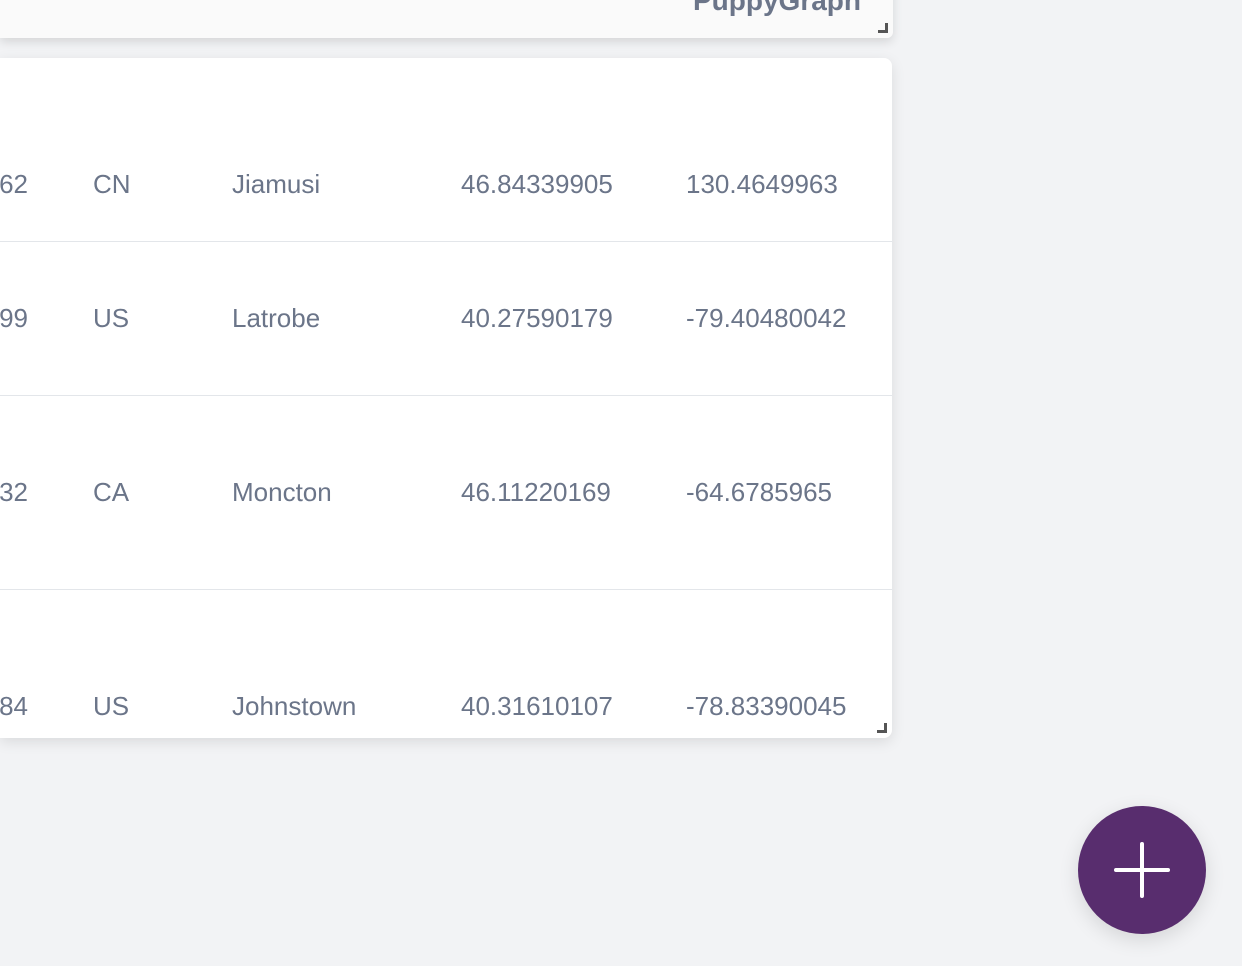 The image size is (1242, 966). What do you see at coordinates (14, 492) in the screenshot?
I see `table-cell: 32` at bounding box center [14, 492].